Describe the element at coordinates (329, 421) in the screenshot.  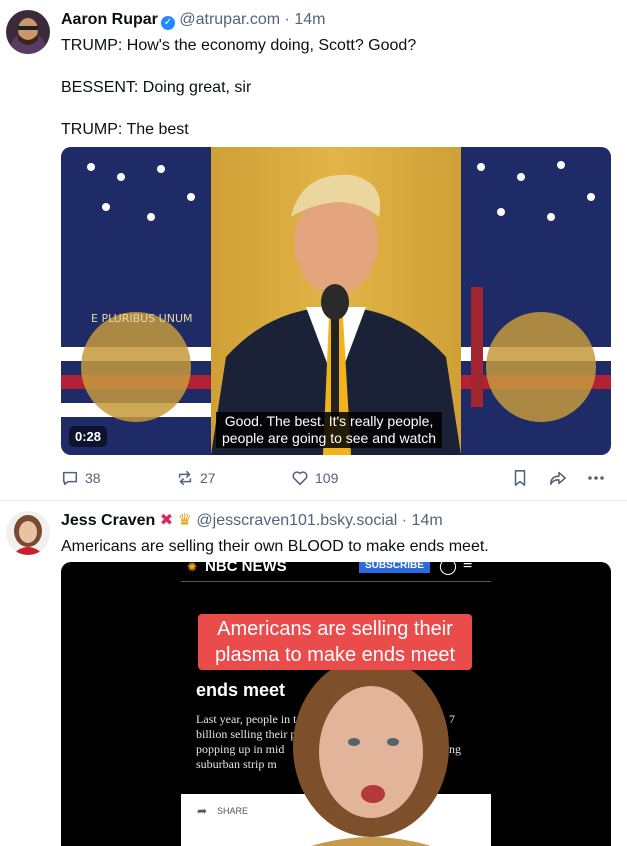
I see `caption-line: Good. The best. It's really people,` at that location.